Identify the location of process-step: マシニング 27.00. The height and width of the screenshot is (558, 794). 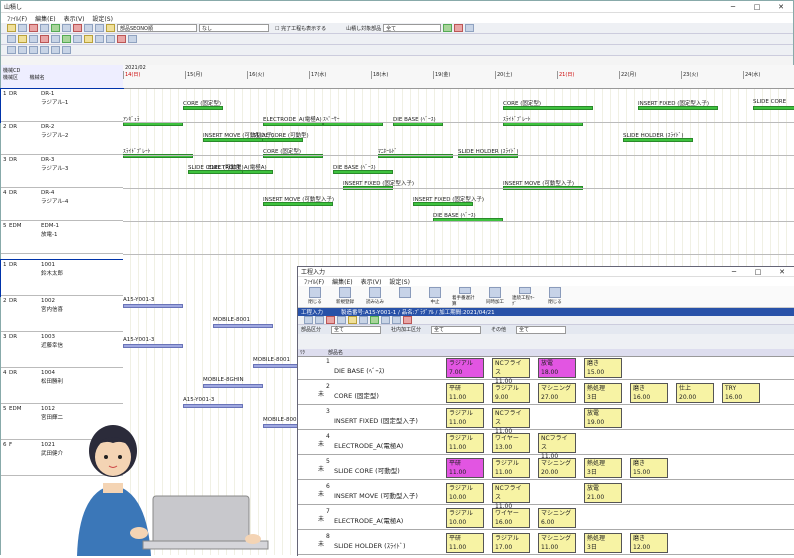
(557, 393).